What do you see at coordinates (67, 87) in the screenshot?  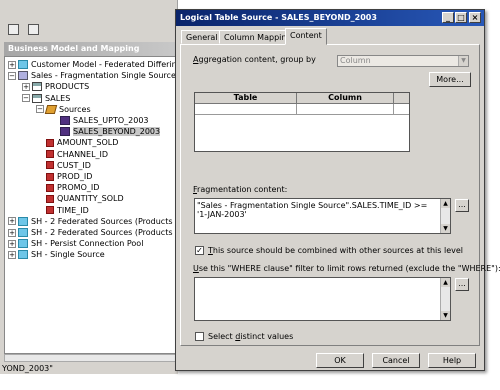 I see `tree-node-label: PRODUCTS` at bounding box center [67, 87].